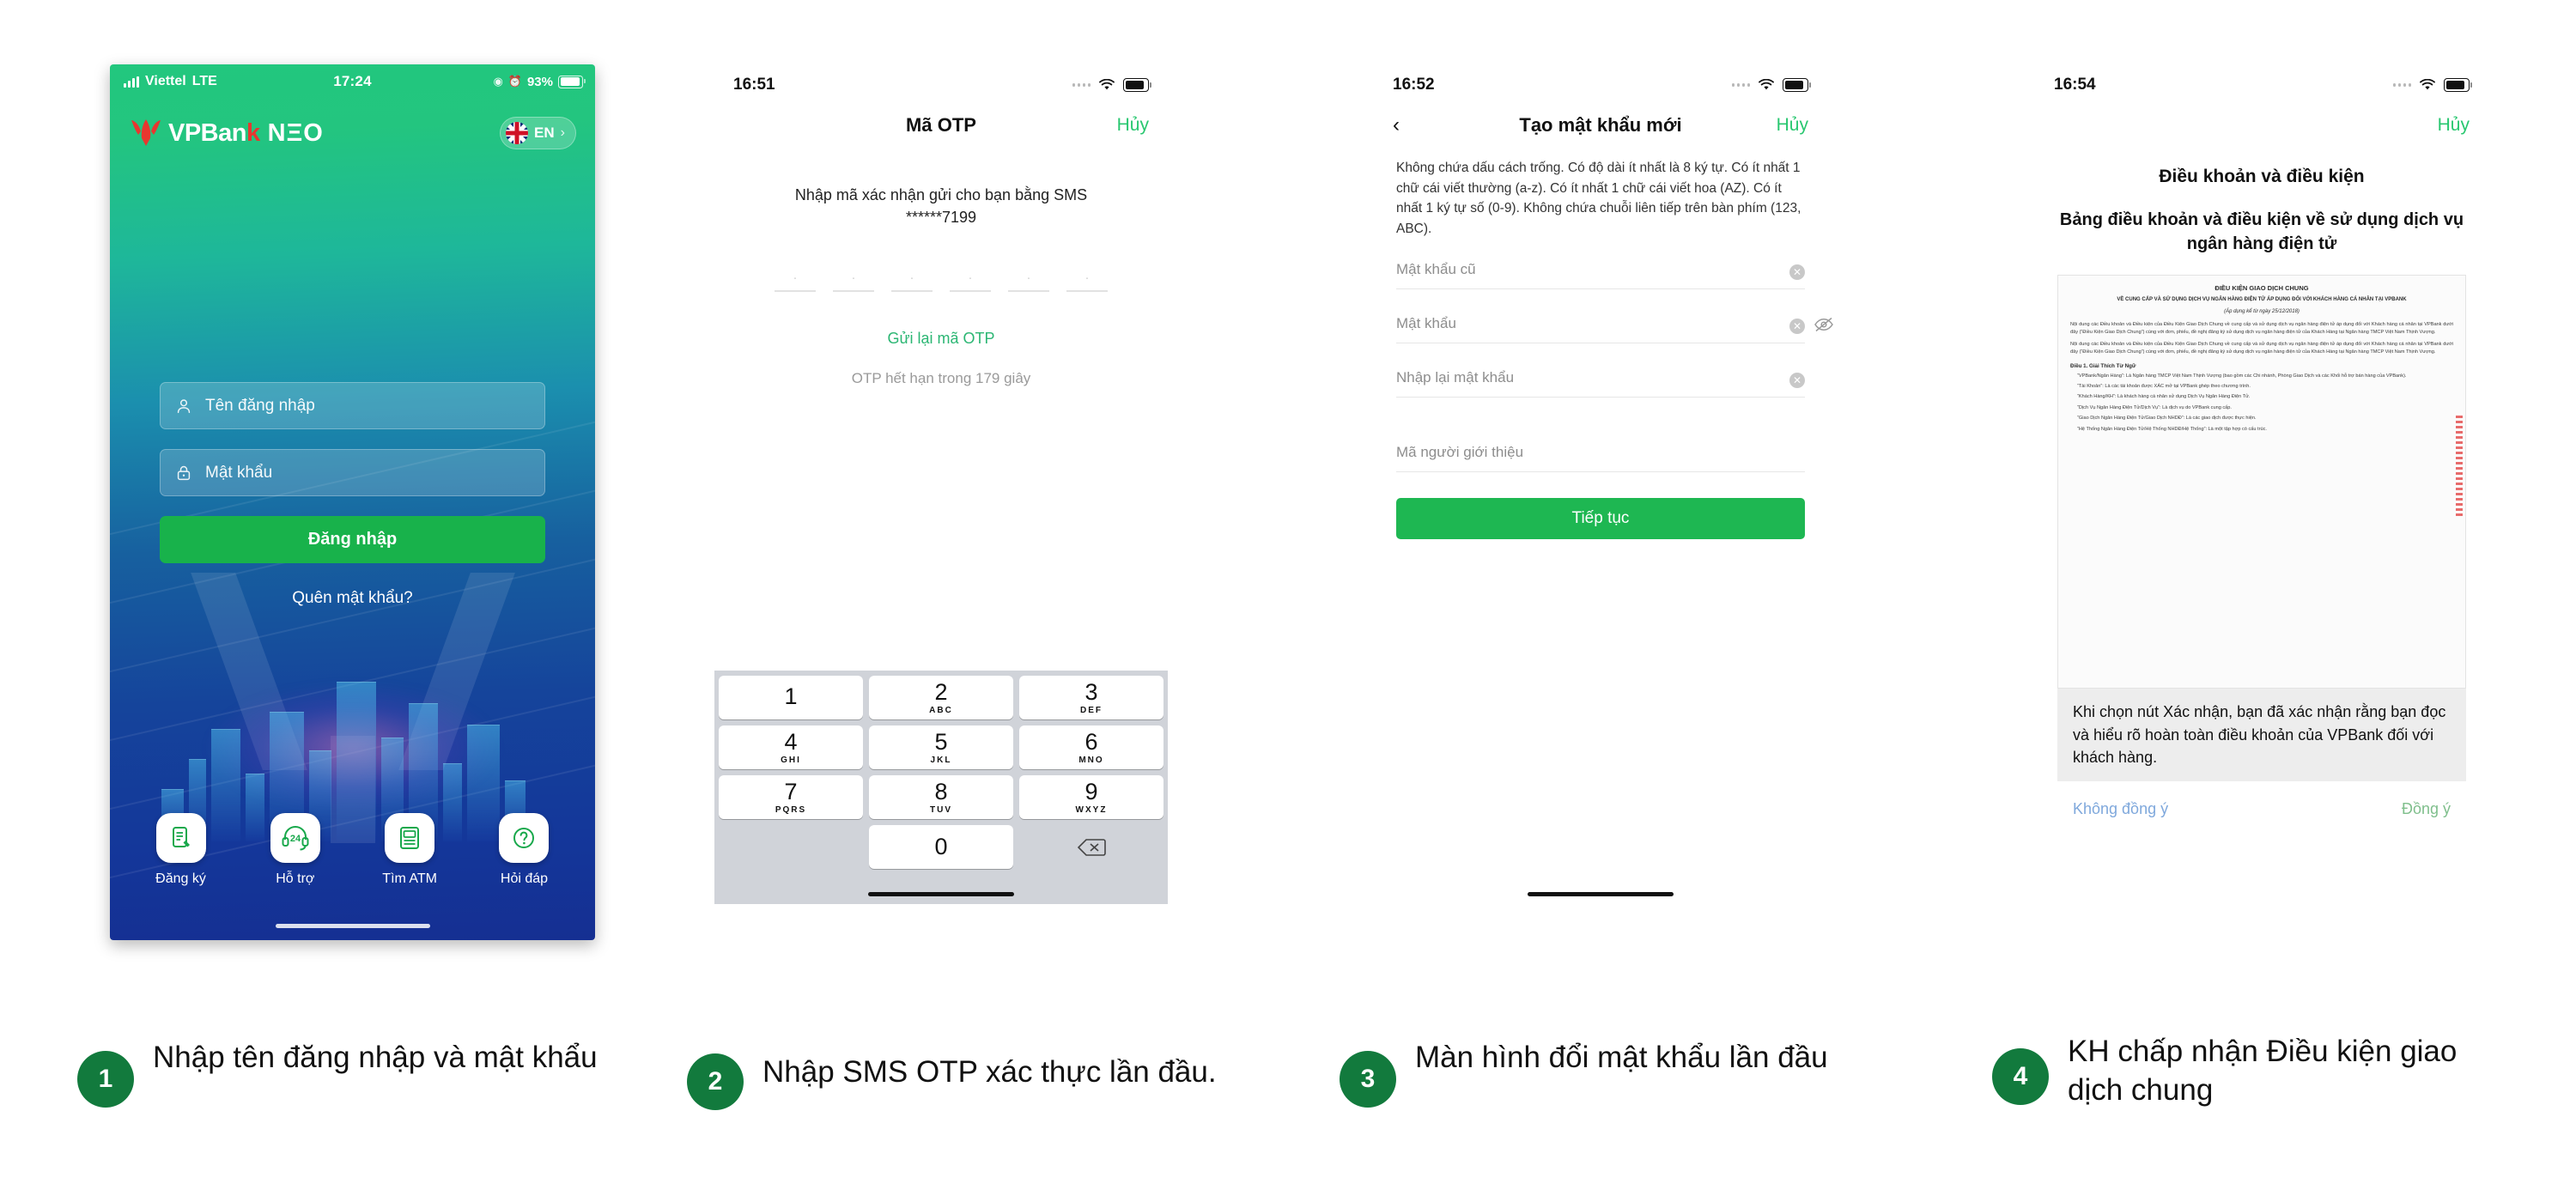 This screenshot has width=2576, height=1202. Describe the element at coordinates (1396, 125) in the screenshot. I see `back-button: ‹` at that location.